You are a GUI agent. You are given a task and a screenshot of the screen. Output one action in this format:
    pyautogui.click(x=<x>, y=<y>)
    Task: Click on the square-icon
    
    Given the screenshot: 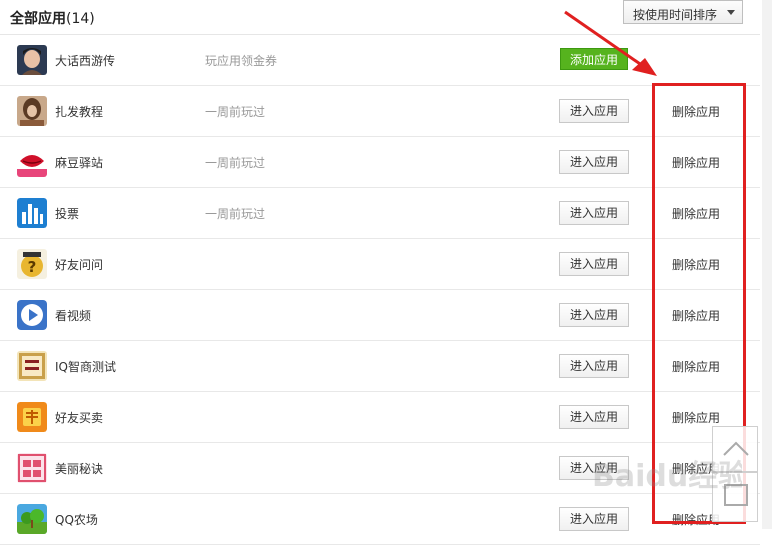 What is the action you would take?
    pyautogui.click(x=736, y=495)
    